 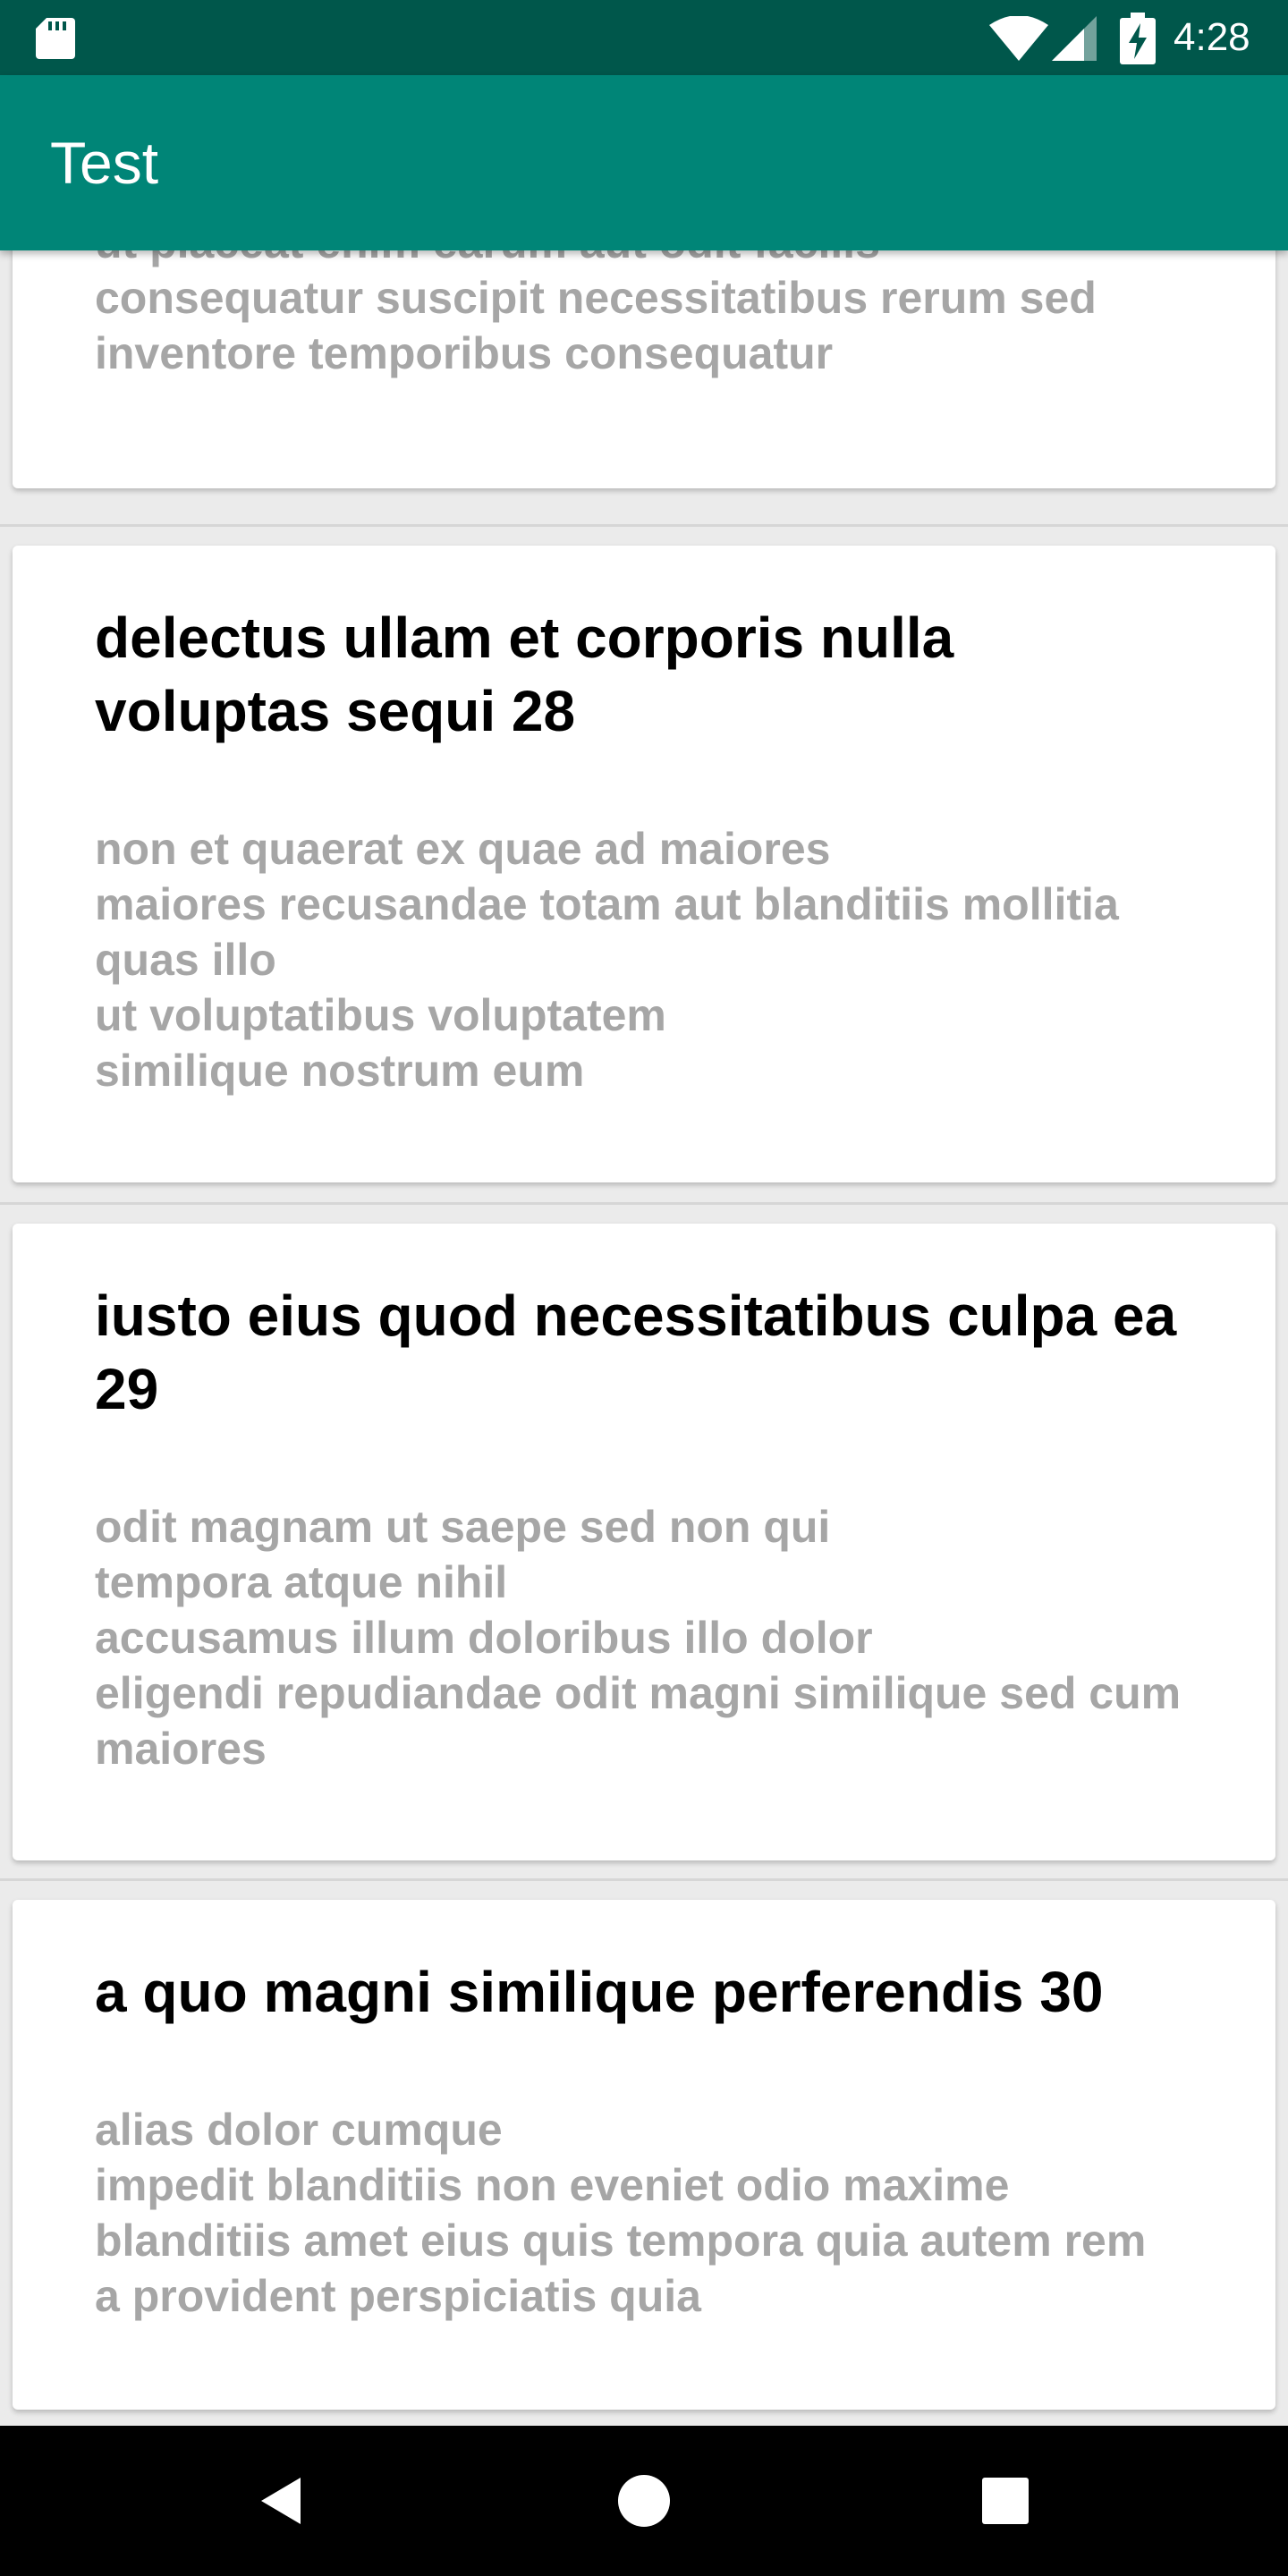 What do you see at coordinates (340, 1071) in the screenshot?
I see `card-body-line: similique nostrum eum` at bounding box center [340, 1071].